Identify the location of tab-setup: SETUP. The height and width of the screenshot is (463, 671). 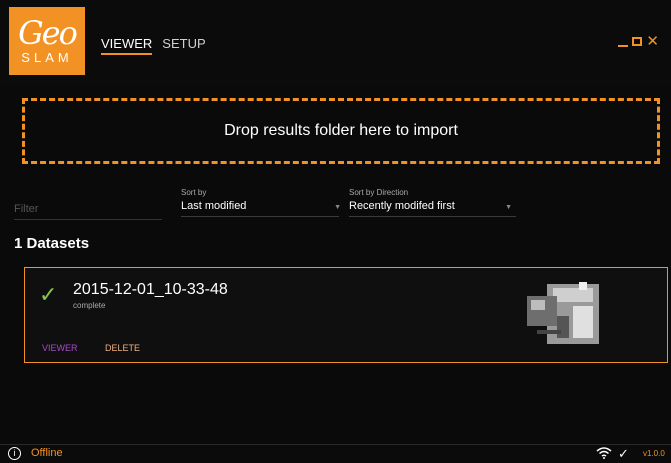
(183, 45).